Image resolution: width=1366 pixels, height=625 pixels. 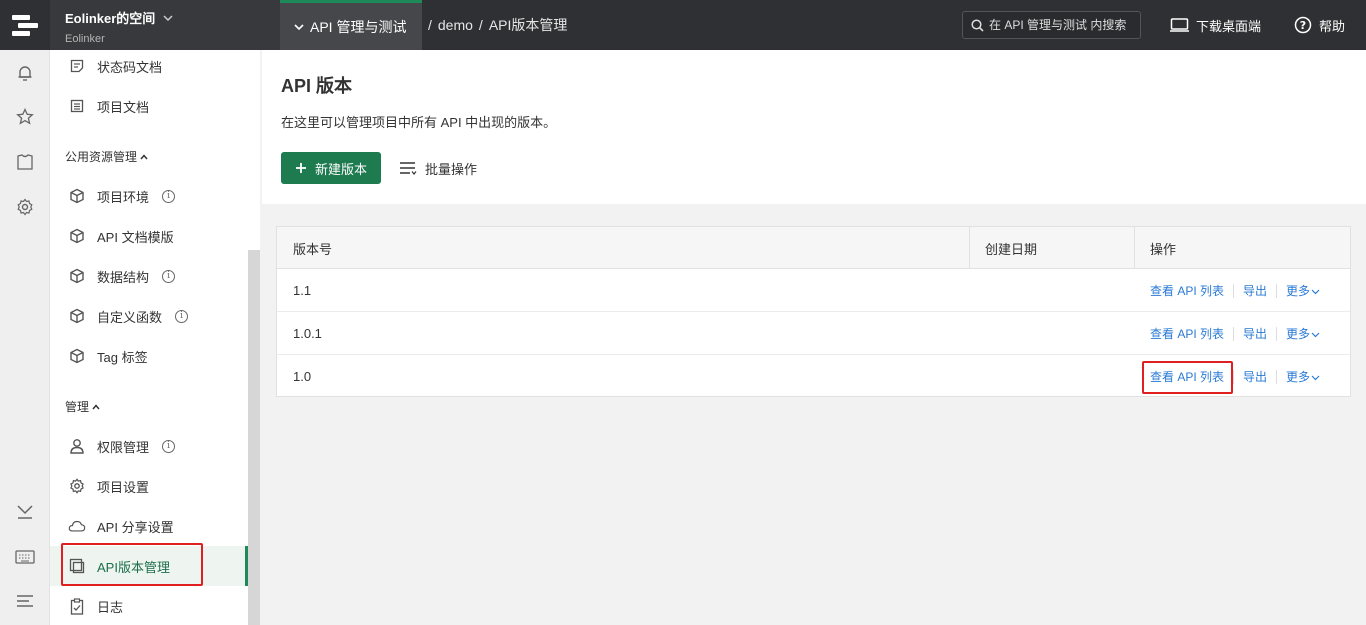 What do you see at coordinates (528, 25) in the screenshot?
I see `breadcrumb-current: API版本管理` at bounding box center [528, 25].